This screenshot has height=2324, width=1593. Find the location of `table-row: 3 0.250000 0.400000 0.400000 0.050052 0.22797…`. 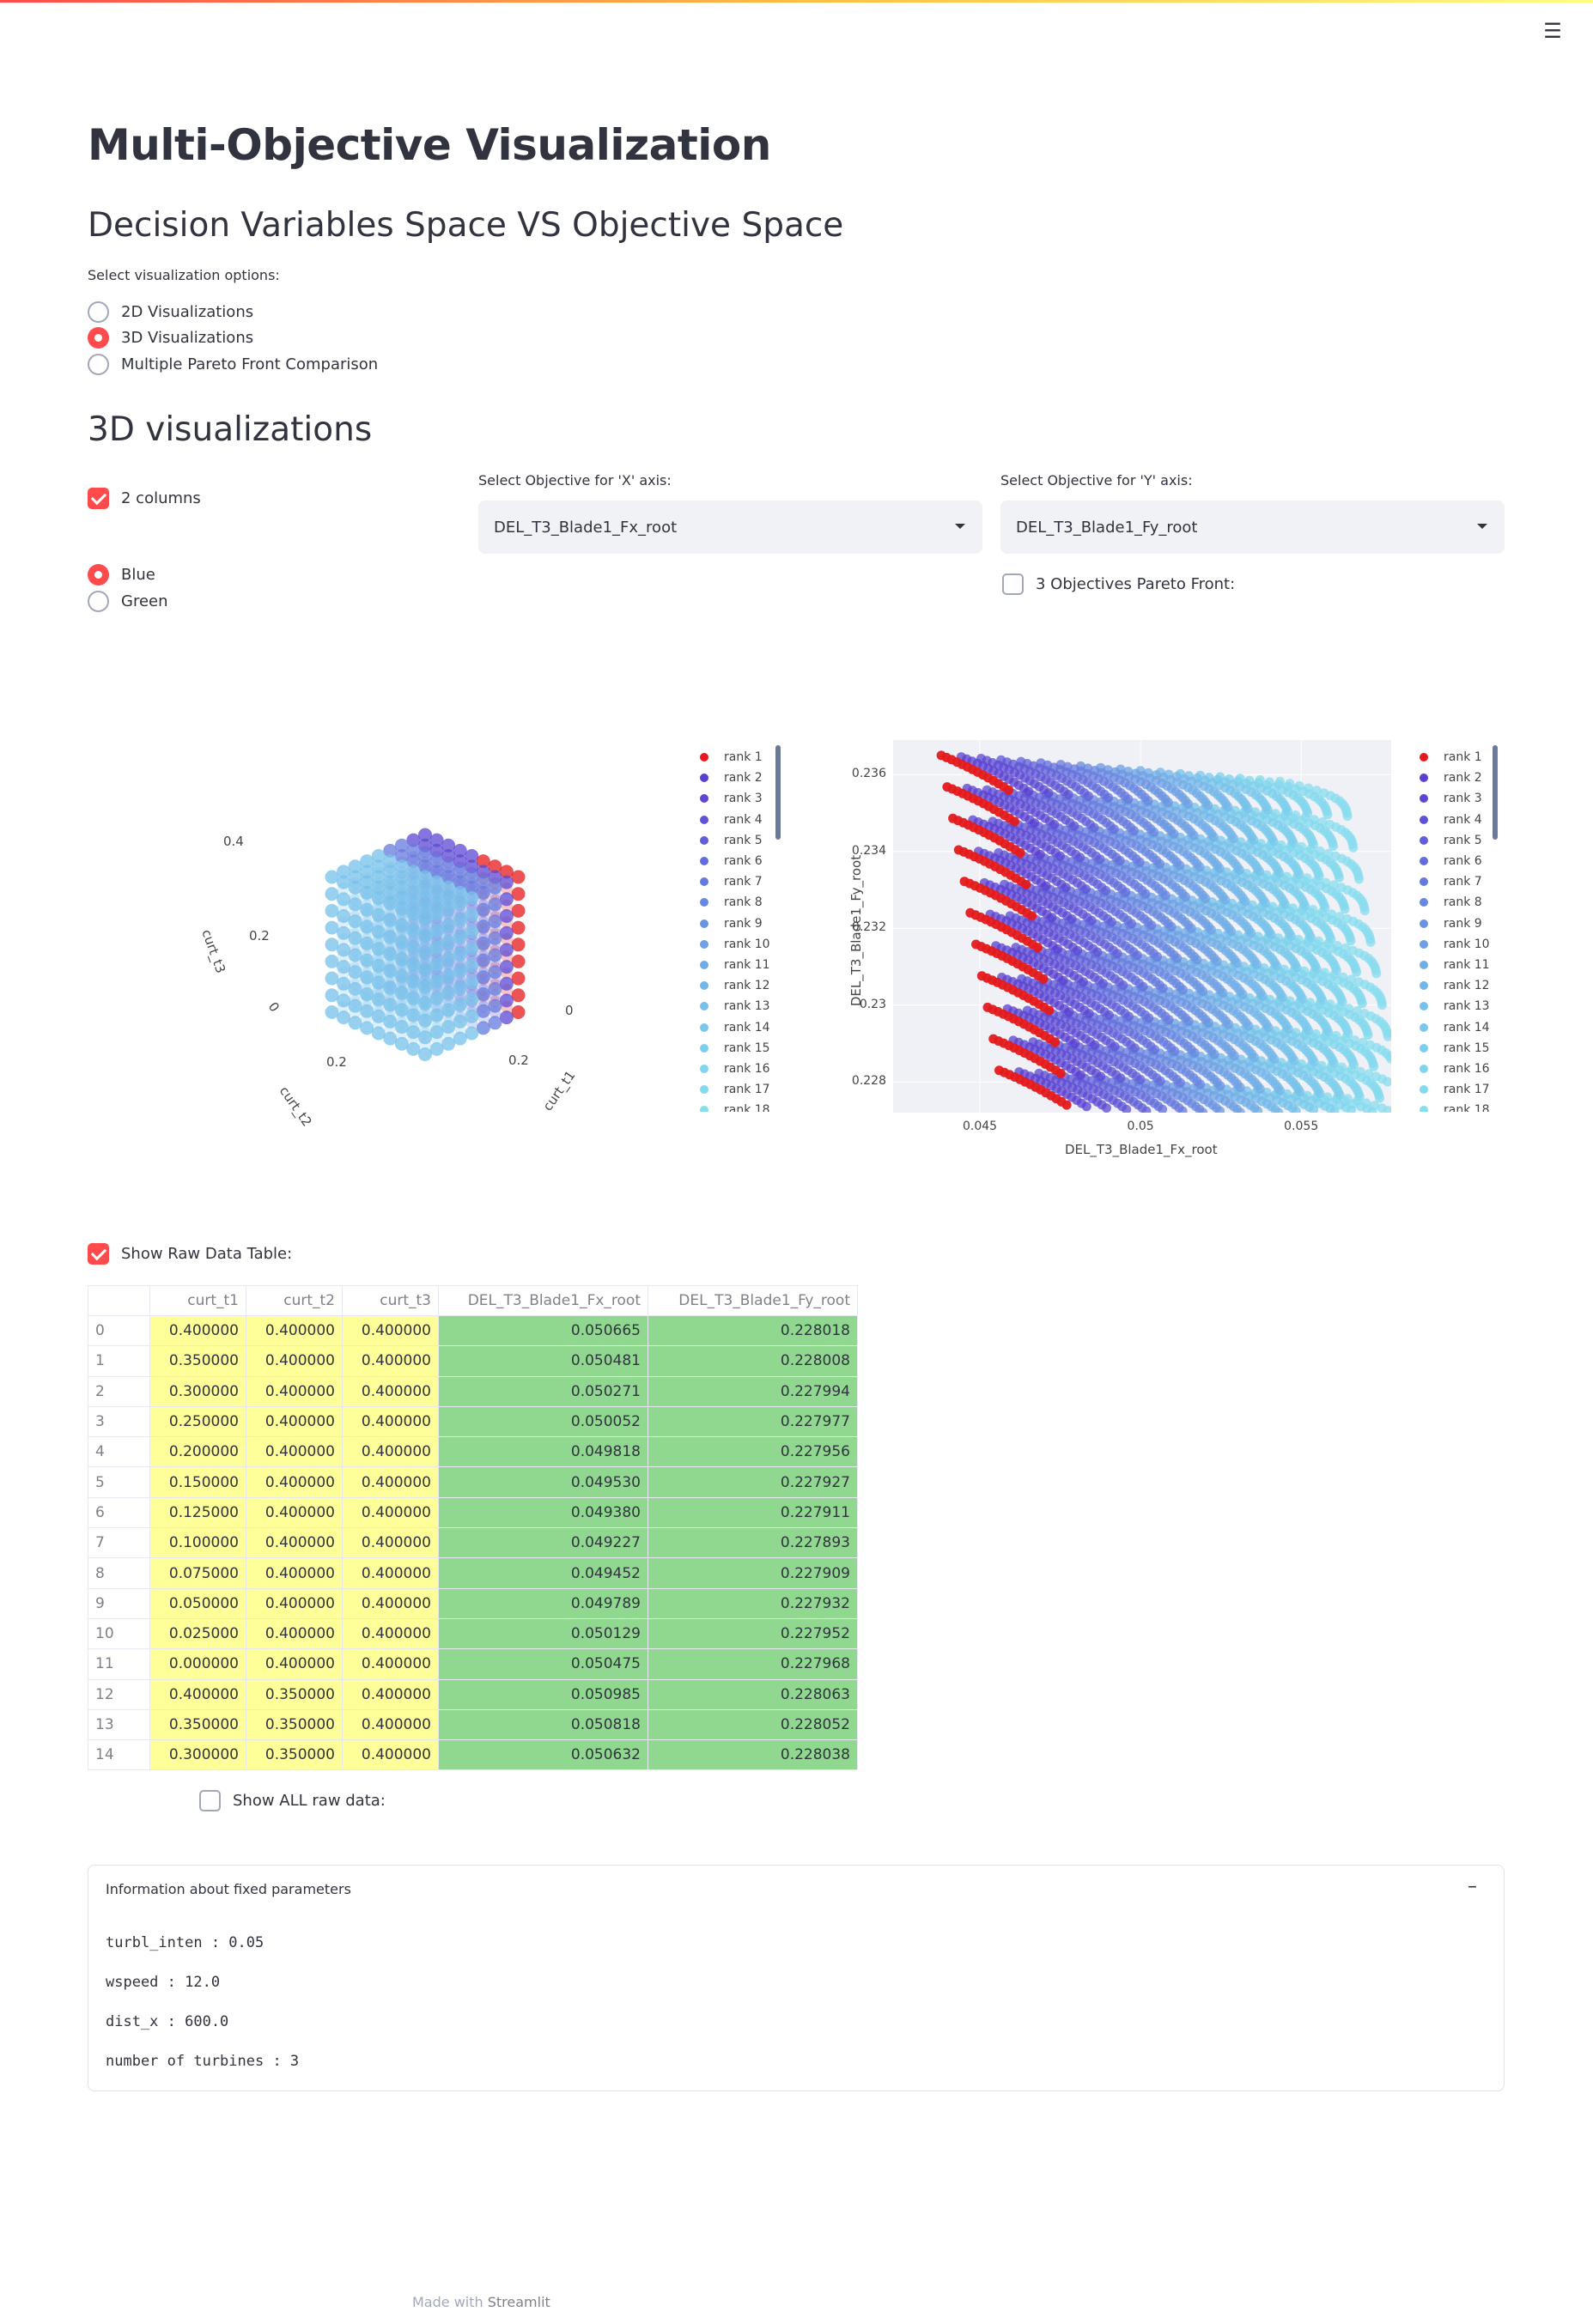

table-row: 3 0.250000 0.400000 0.400000 0.050052 0.22797… is located at coordinates (473, 1422).